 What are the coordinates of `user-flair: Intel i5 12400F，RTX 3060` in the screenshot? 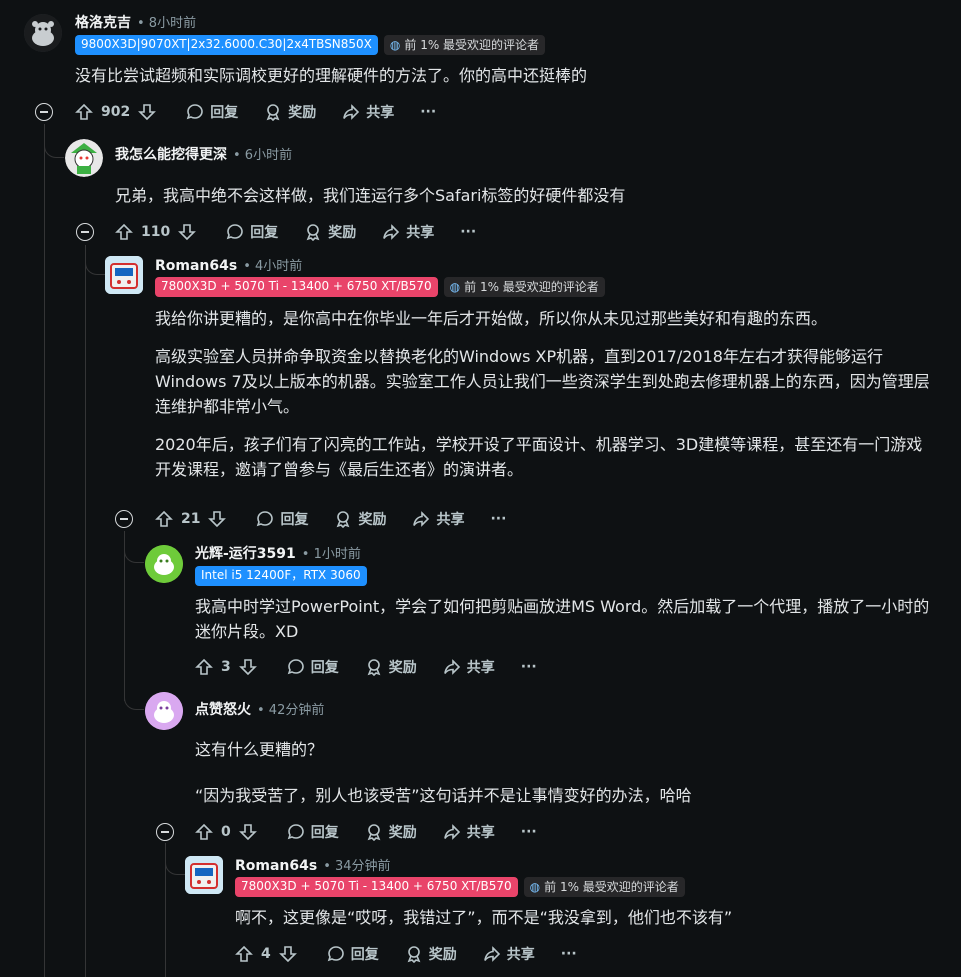 It's located at (281, 576).